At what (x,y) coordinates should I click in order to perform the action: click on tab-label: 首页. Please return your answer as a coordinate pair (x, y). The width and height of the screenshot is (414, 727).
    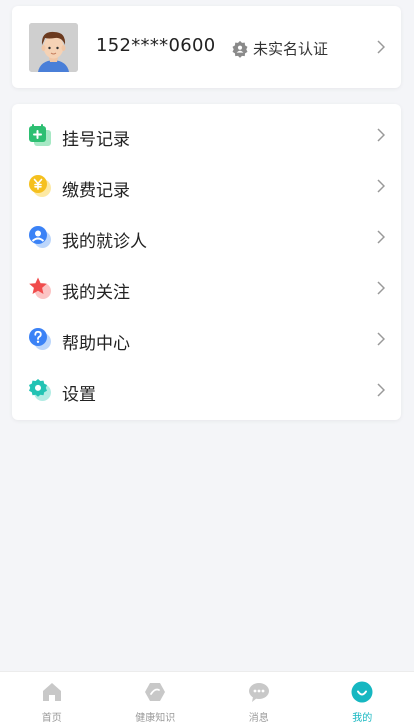
    Looking at the image, I should click on (51, 718).